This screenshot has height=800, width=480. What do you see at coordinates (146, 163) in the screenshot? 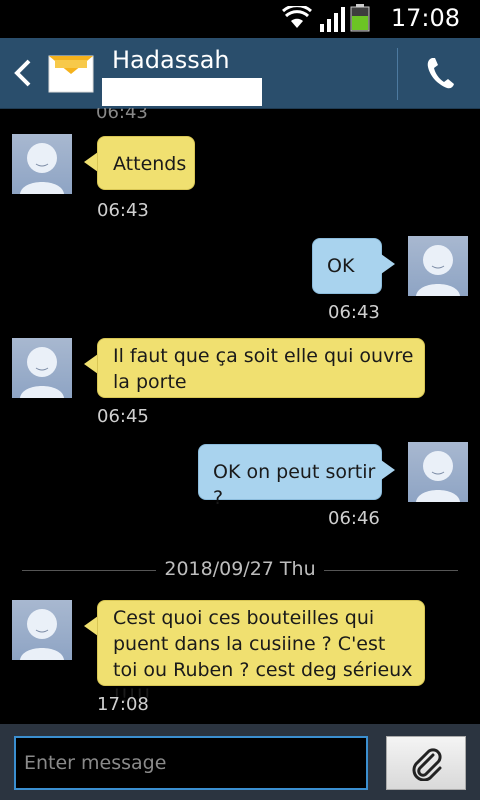
I see `message-bubble: Attends` at bounding box center [146, 163].